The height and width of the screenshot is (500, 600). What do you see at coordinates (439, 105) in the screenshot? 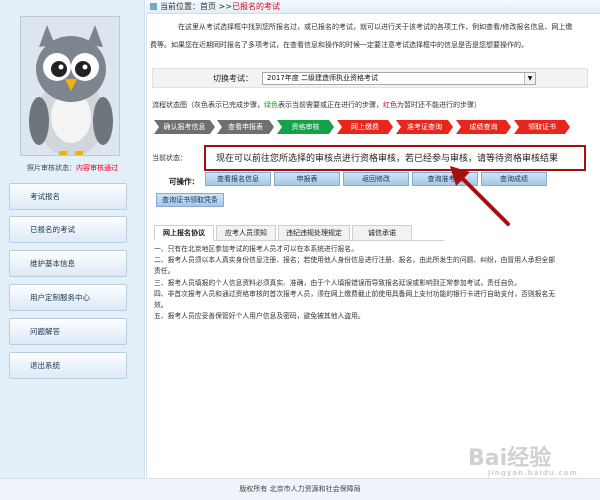
I see `legend-suffix: 为暂时还不能进行的步骤）` at bounding box center [439, 105].